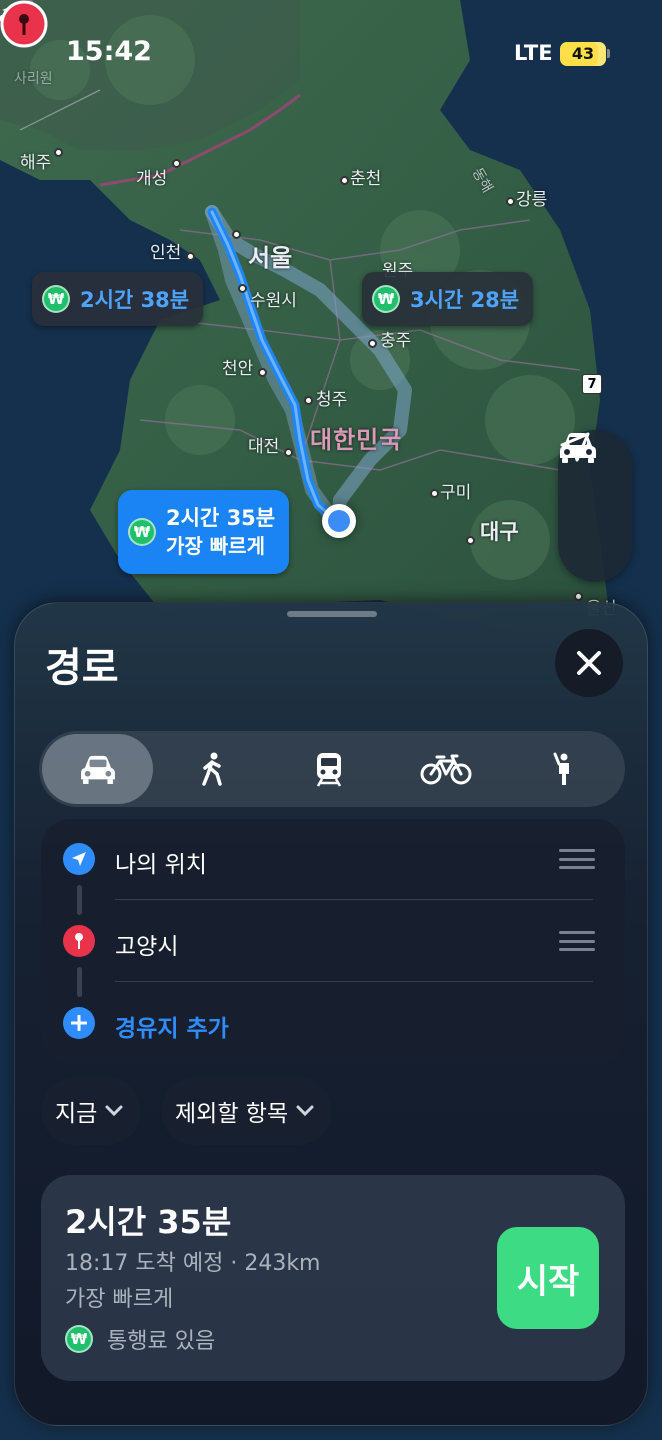  Describe the element at coordinates (333, 859) in the screenshot. I see `waypoint-origin: 나의 위치` at that location.